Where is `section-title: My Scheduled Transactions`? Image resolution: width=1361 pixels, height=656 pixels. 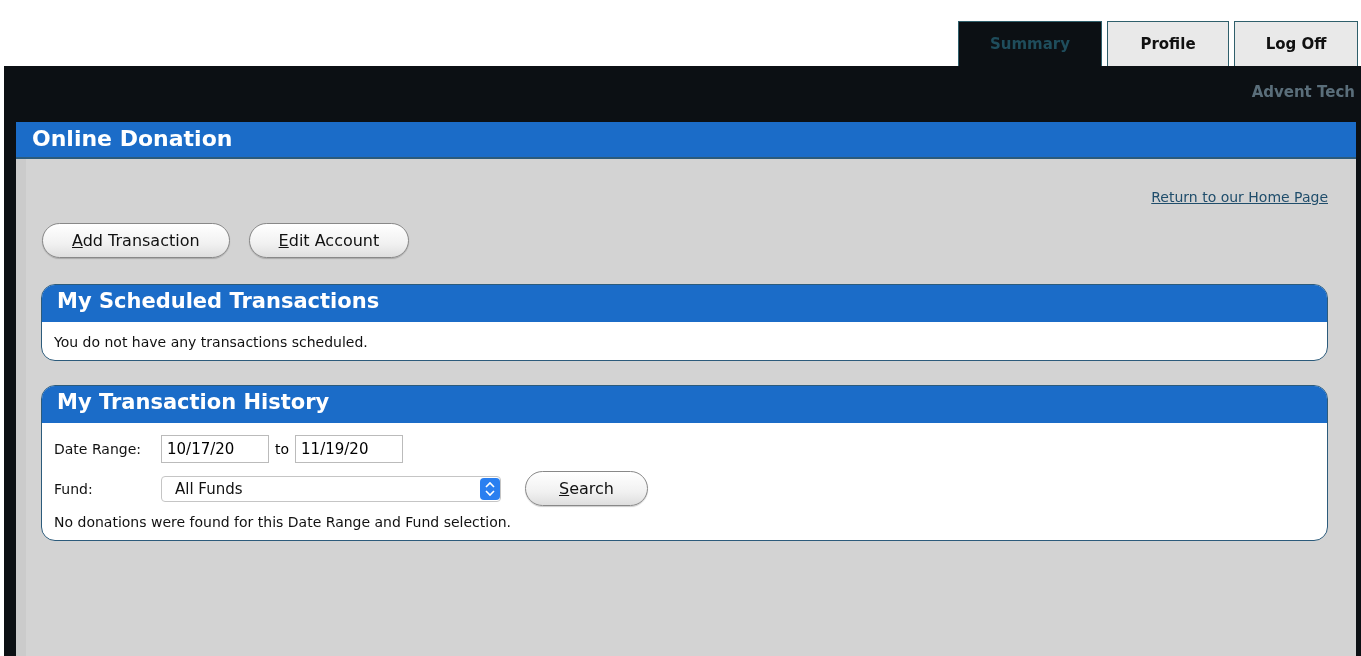
section-title: My Scheduled Transactions is located at coordinates (684, 303).